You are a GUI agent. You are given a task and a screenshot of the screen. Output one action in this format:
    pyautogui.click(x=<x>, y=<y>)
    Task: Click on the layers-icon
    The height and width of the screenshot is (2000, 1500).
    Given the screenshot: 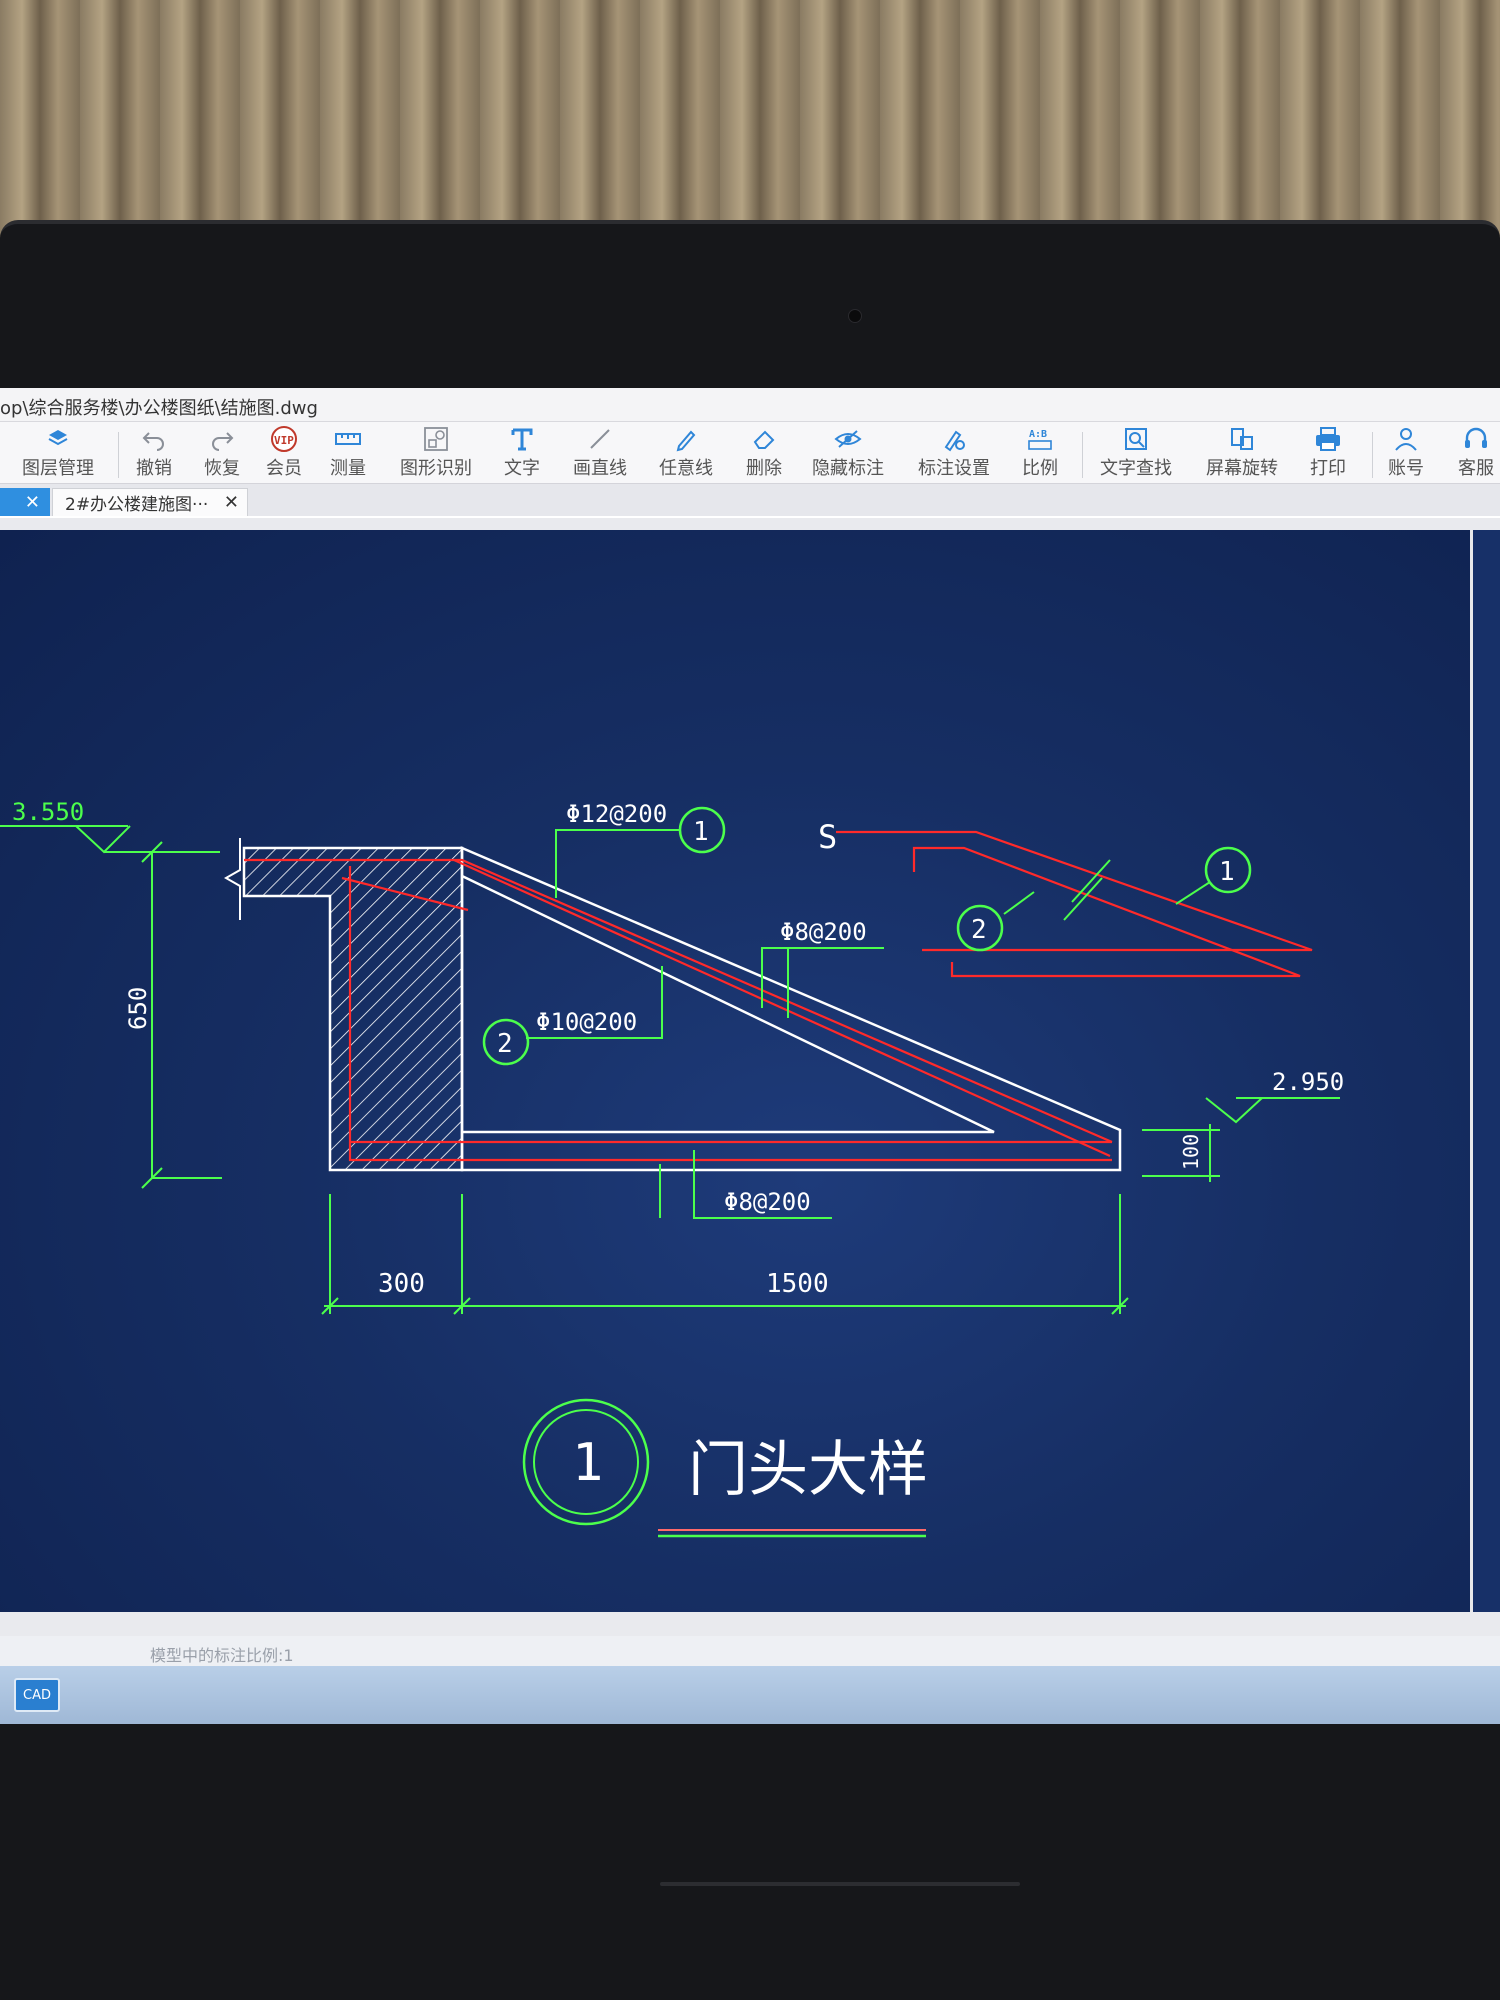 What is the action you would take?
    pyautogui.click(x=58, y=439)
    